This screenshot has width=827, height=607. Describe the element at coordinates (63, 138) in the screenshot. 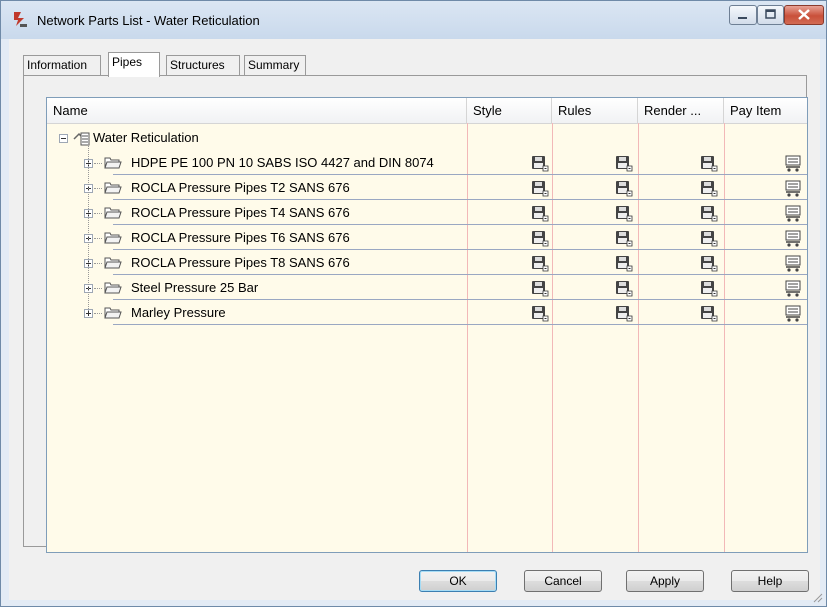

I see `collapse-toggle` at that location.